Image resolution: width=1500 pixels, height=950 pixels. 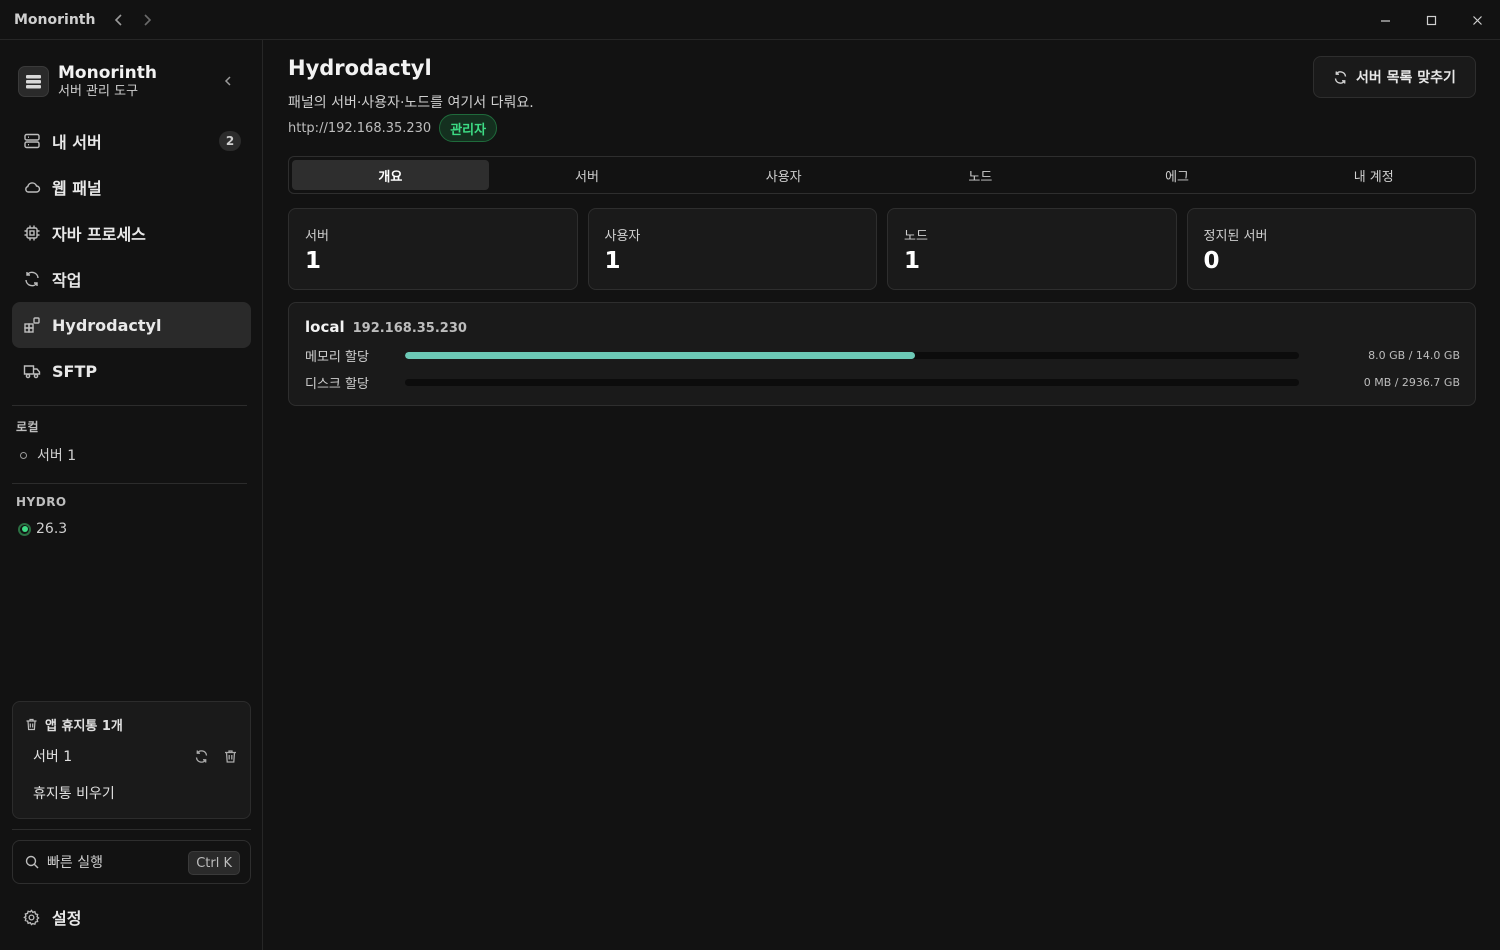 I want to click on close-icon, so click(x=1477, y=20).